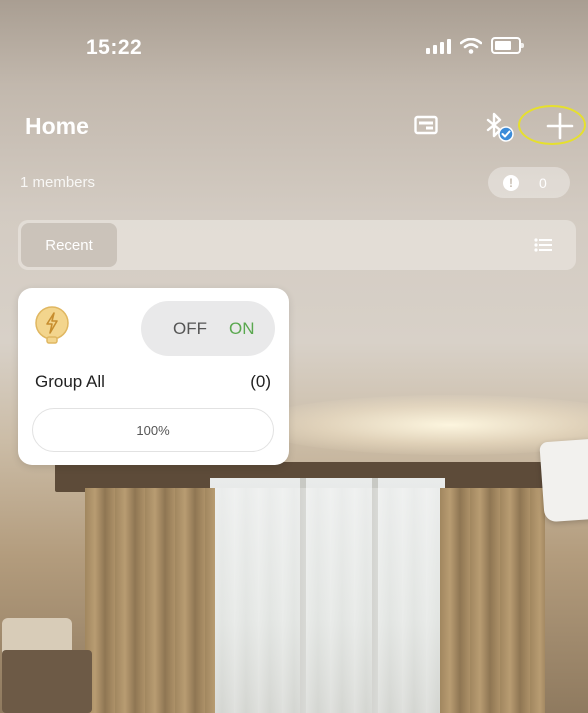  Describe the element at coordinates (419, 425) in the screenshot. I see `background-photo-light` at that location.